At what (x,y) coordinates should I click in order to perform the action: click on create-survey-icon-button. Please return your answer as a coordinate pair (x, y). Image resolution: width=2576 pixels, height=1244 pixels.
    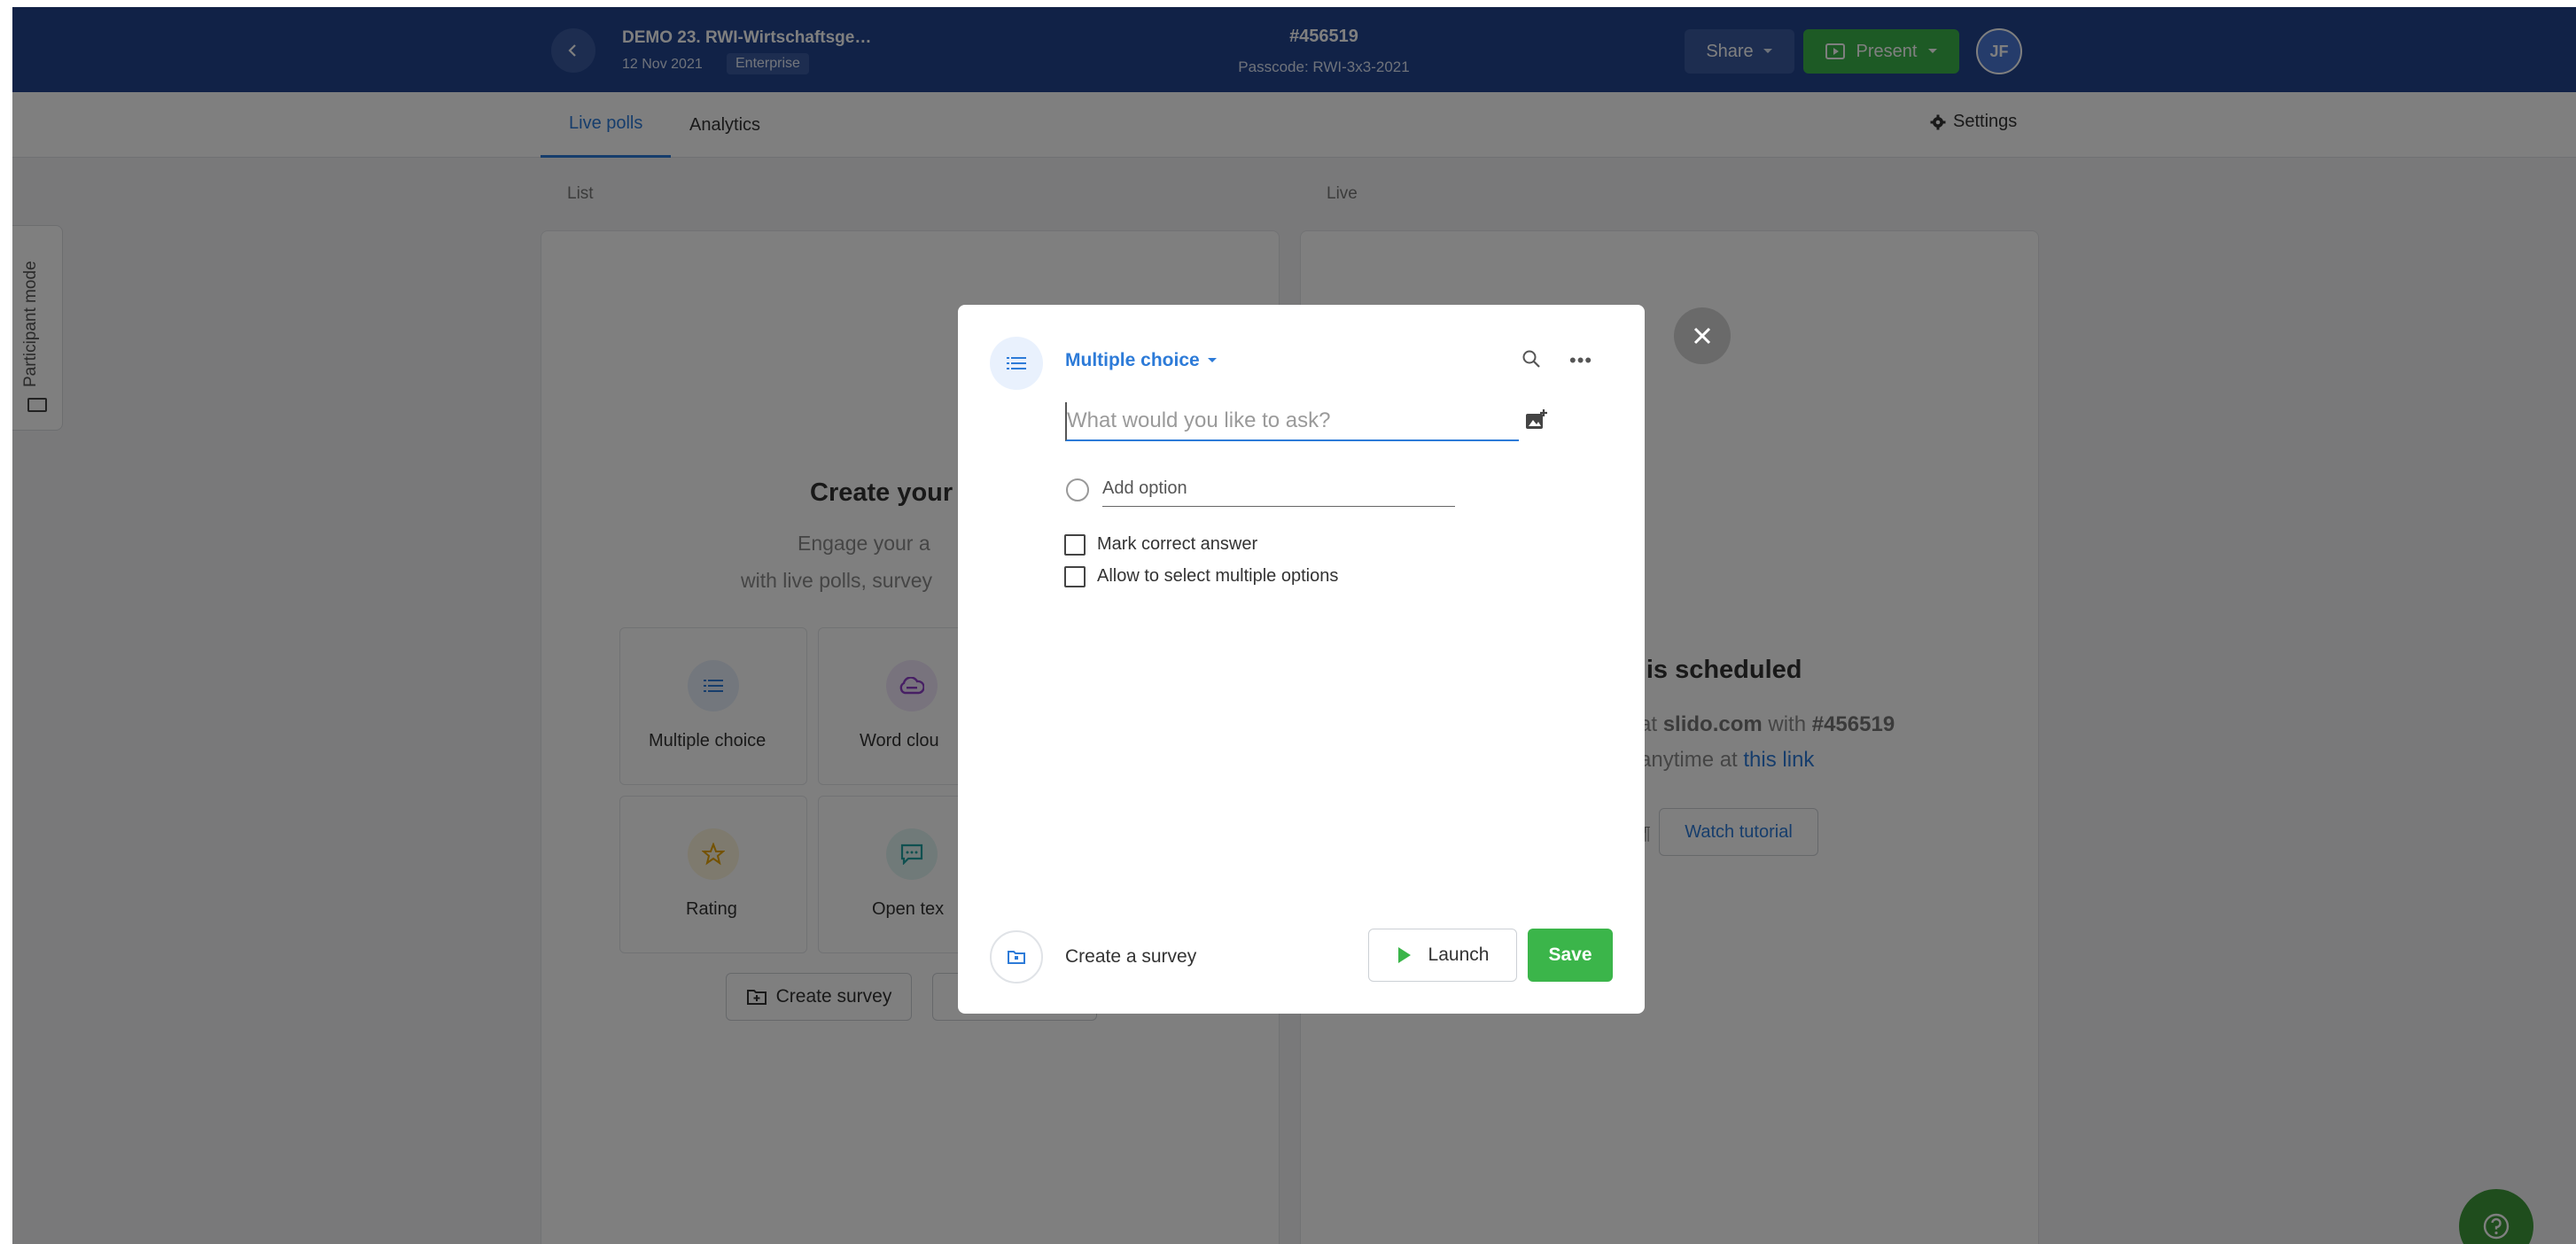
    Looking at the image, I should click on (1017, 957).